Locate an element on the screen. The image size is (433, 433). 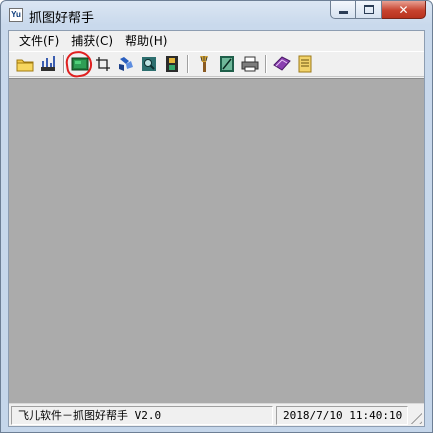
paint-brush-button is located at coordinates (203, 64).